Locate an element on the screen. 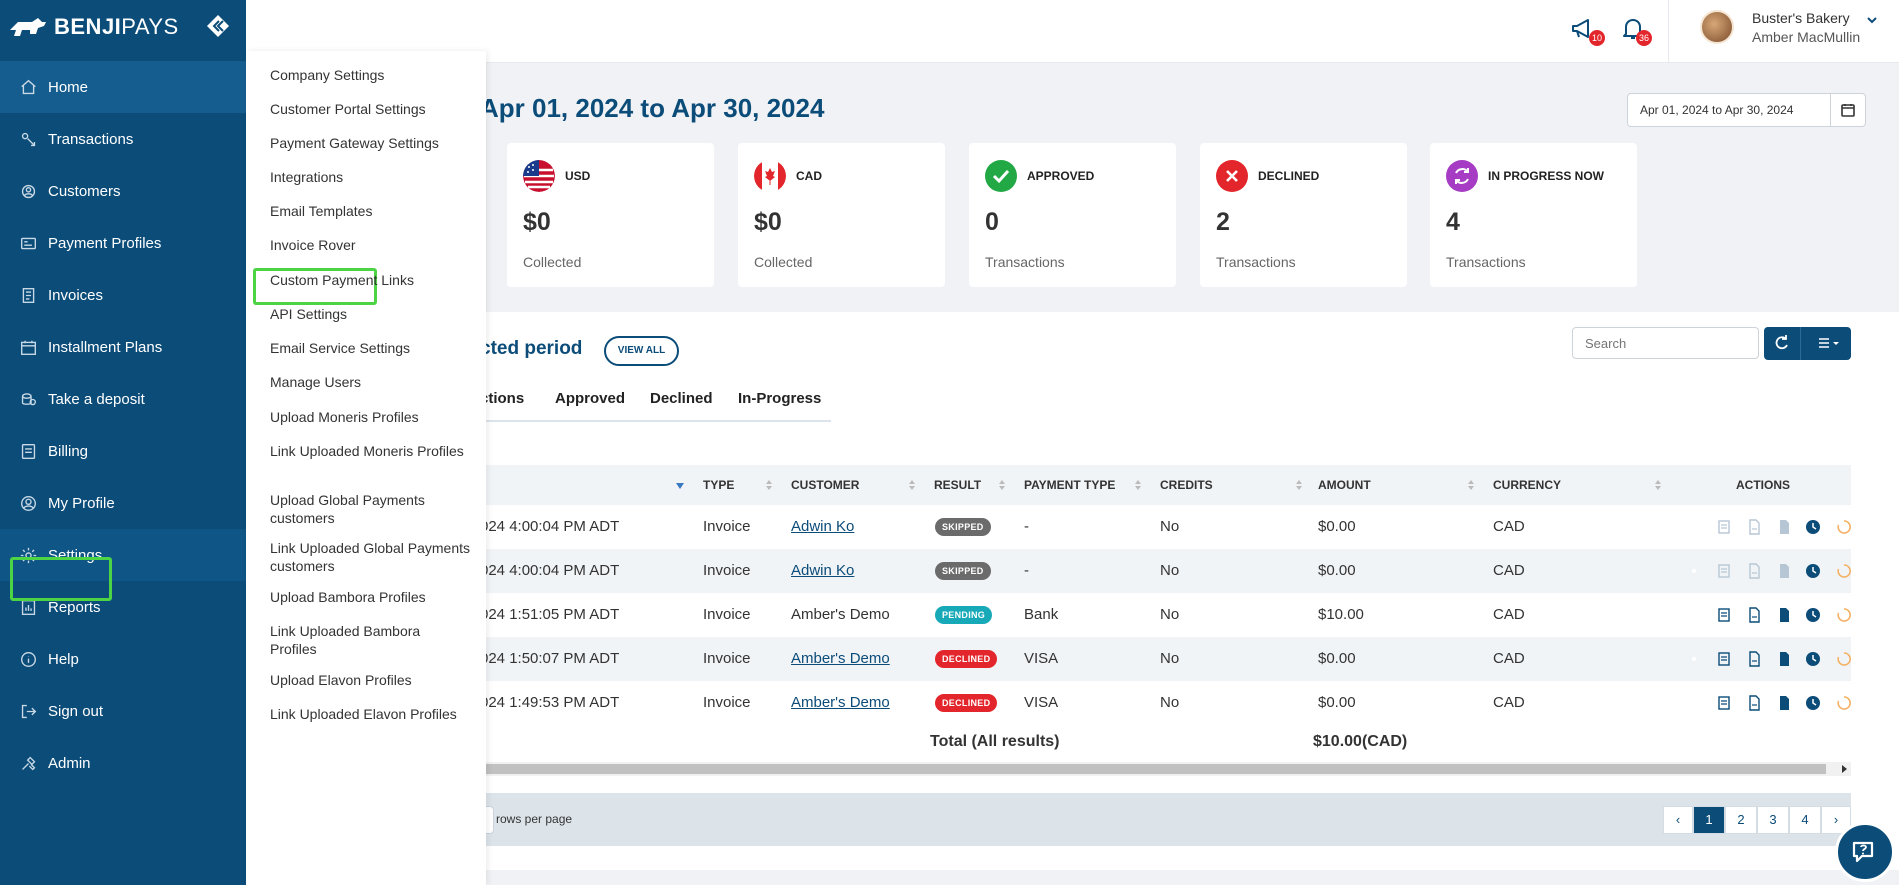 The height and width of the screenshot is (885, 1899). sidebar-item-admin: Admin is located at coordinates (123, 763).